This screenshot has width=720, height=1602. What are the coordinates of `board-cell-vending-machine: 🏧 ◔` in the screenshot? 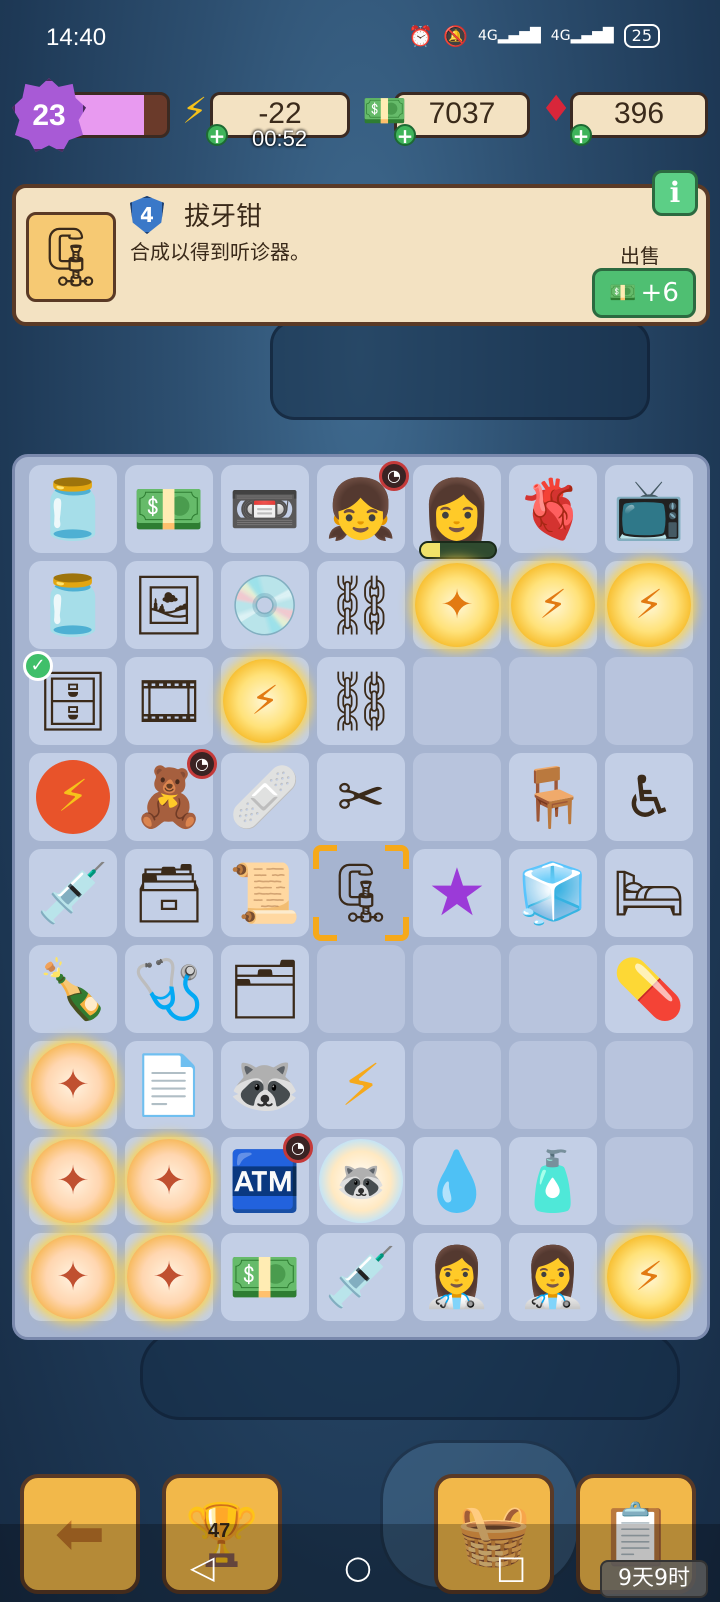 It's located at (267, 1179).